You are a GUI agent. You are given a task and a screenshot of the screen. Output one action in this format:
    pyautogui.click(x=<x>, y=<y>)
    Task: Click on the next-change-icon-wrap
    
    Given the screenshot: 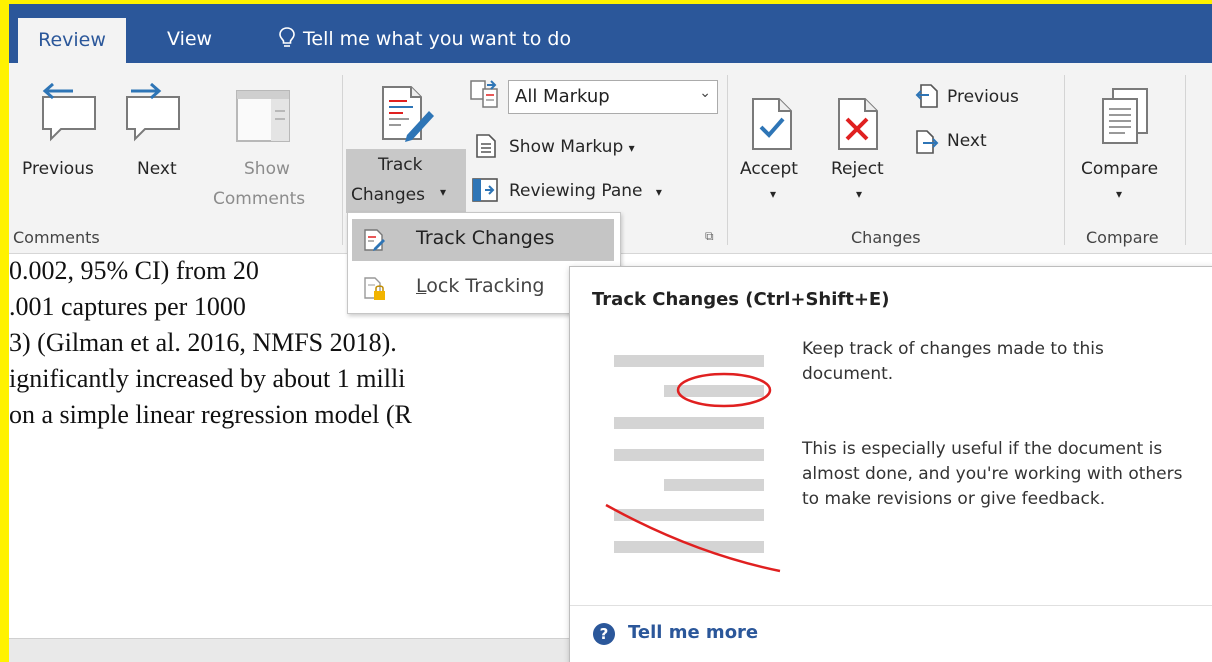 What is the action you would take?
    pyautogui.click(x=927, y=143)
    